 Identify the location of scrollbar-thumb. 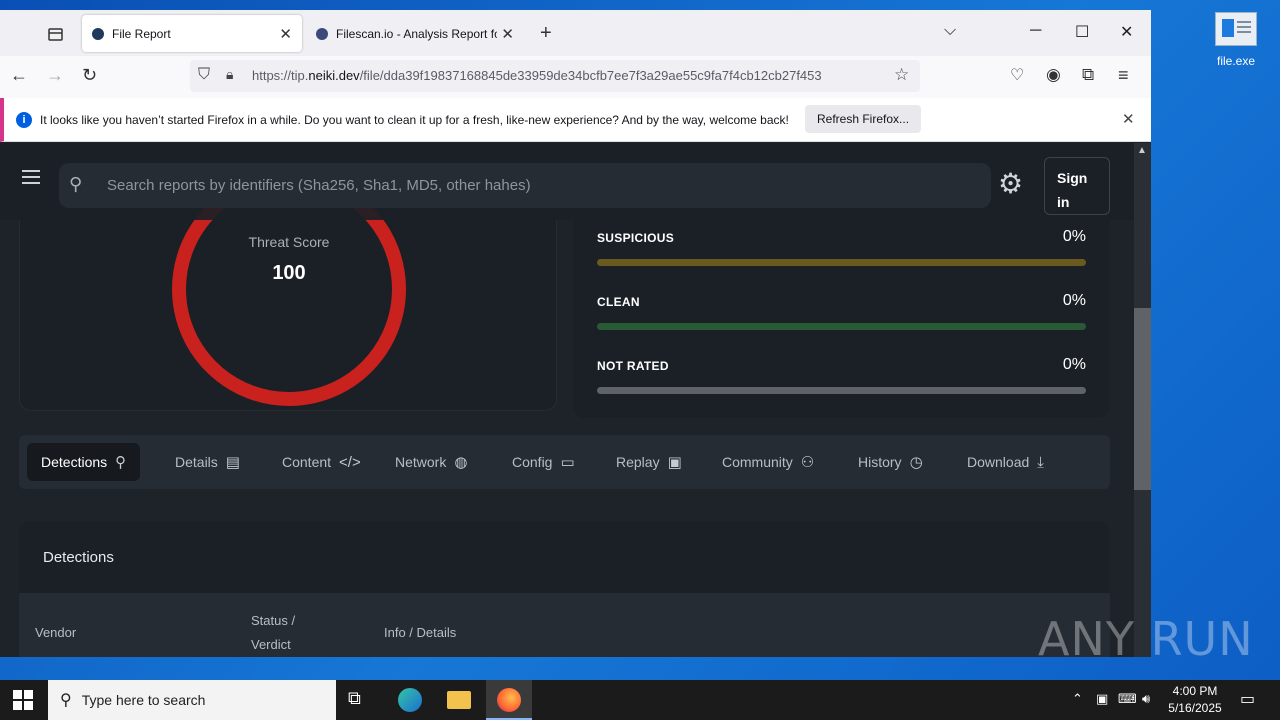
(1142, 399).